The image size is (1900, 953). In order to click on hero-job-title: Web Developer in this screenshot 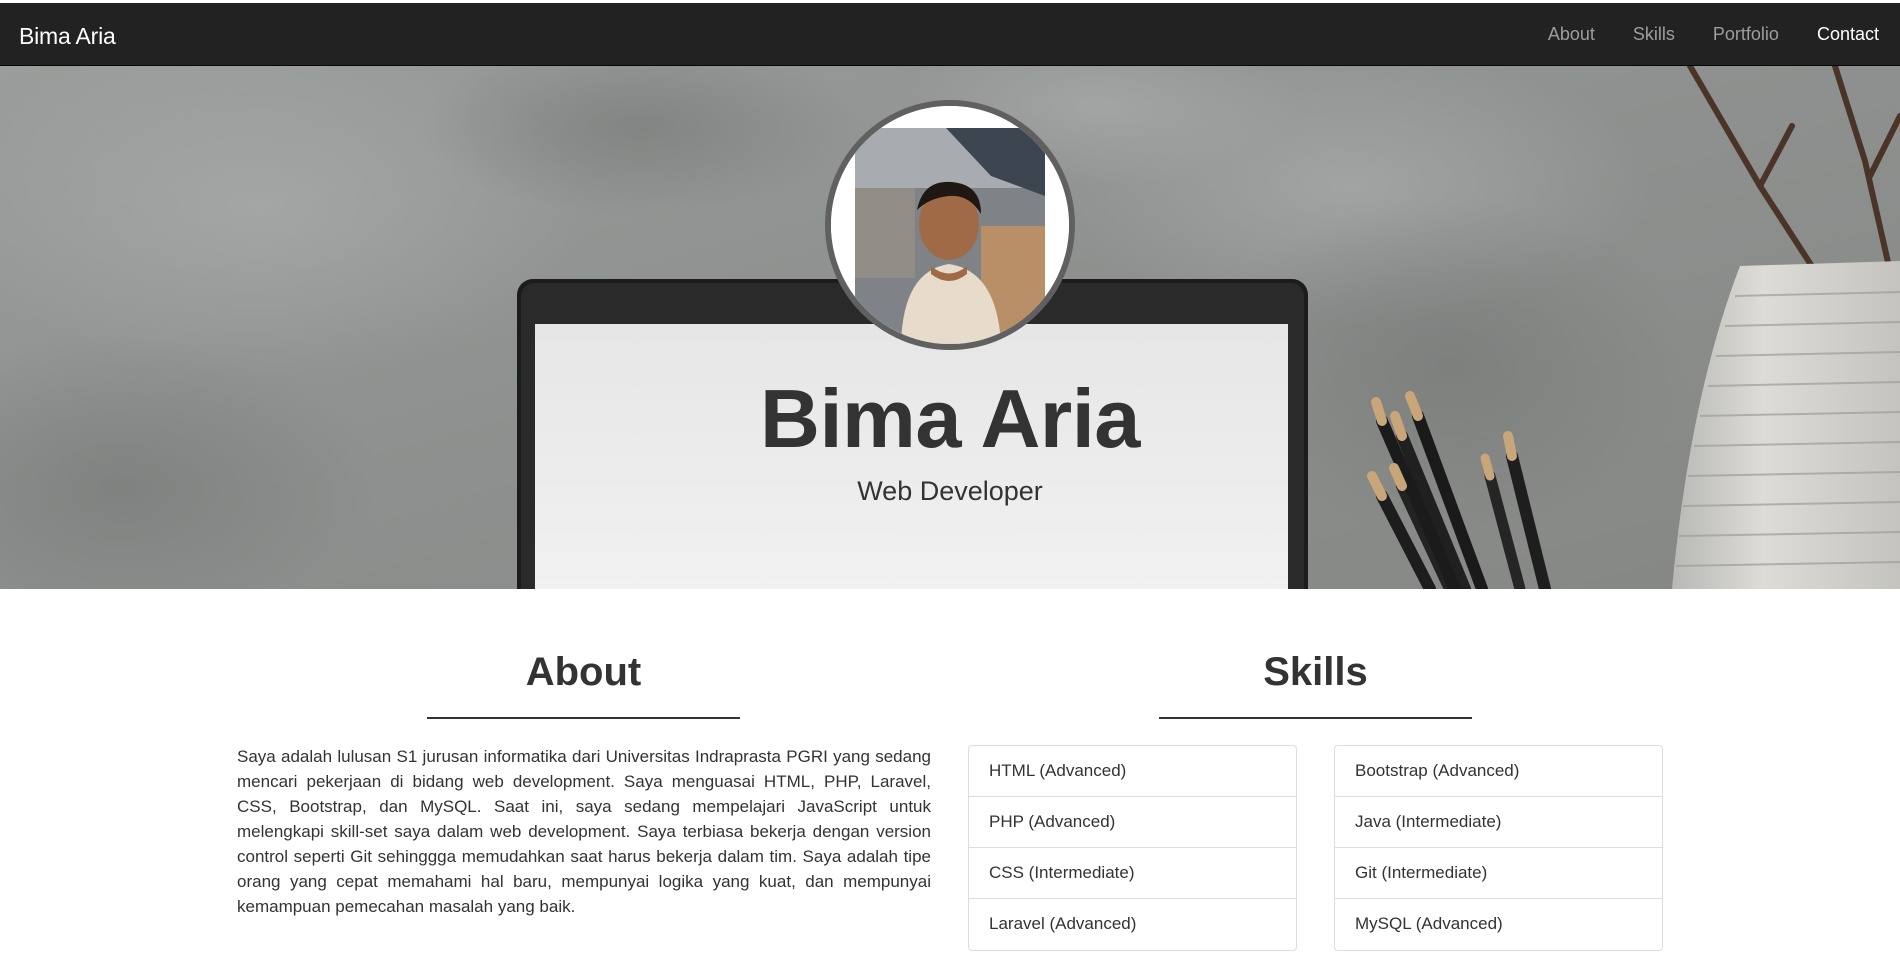, I will do `click(950, 491)`.